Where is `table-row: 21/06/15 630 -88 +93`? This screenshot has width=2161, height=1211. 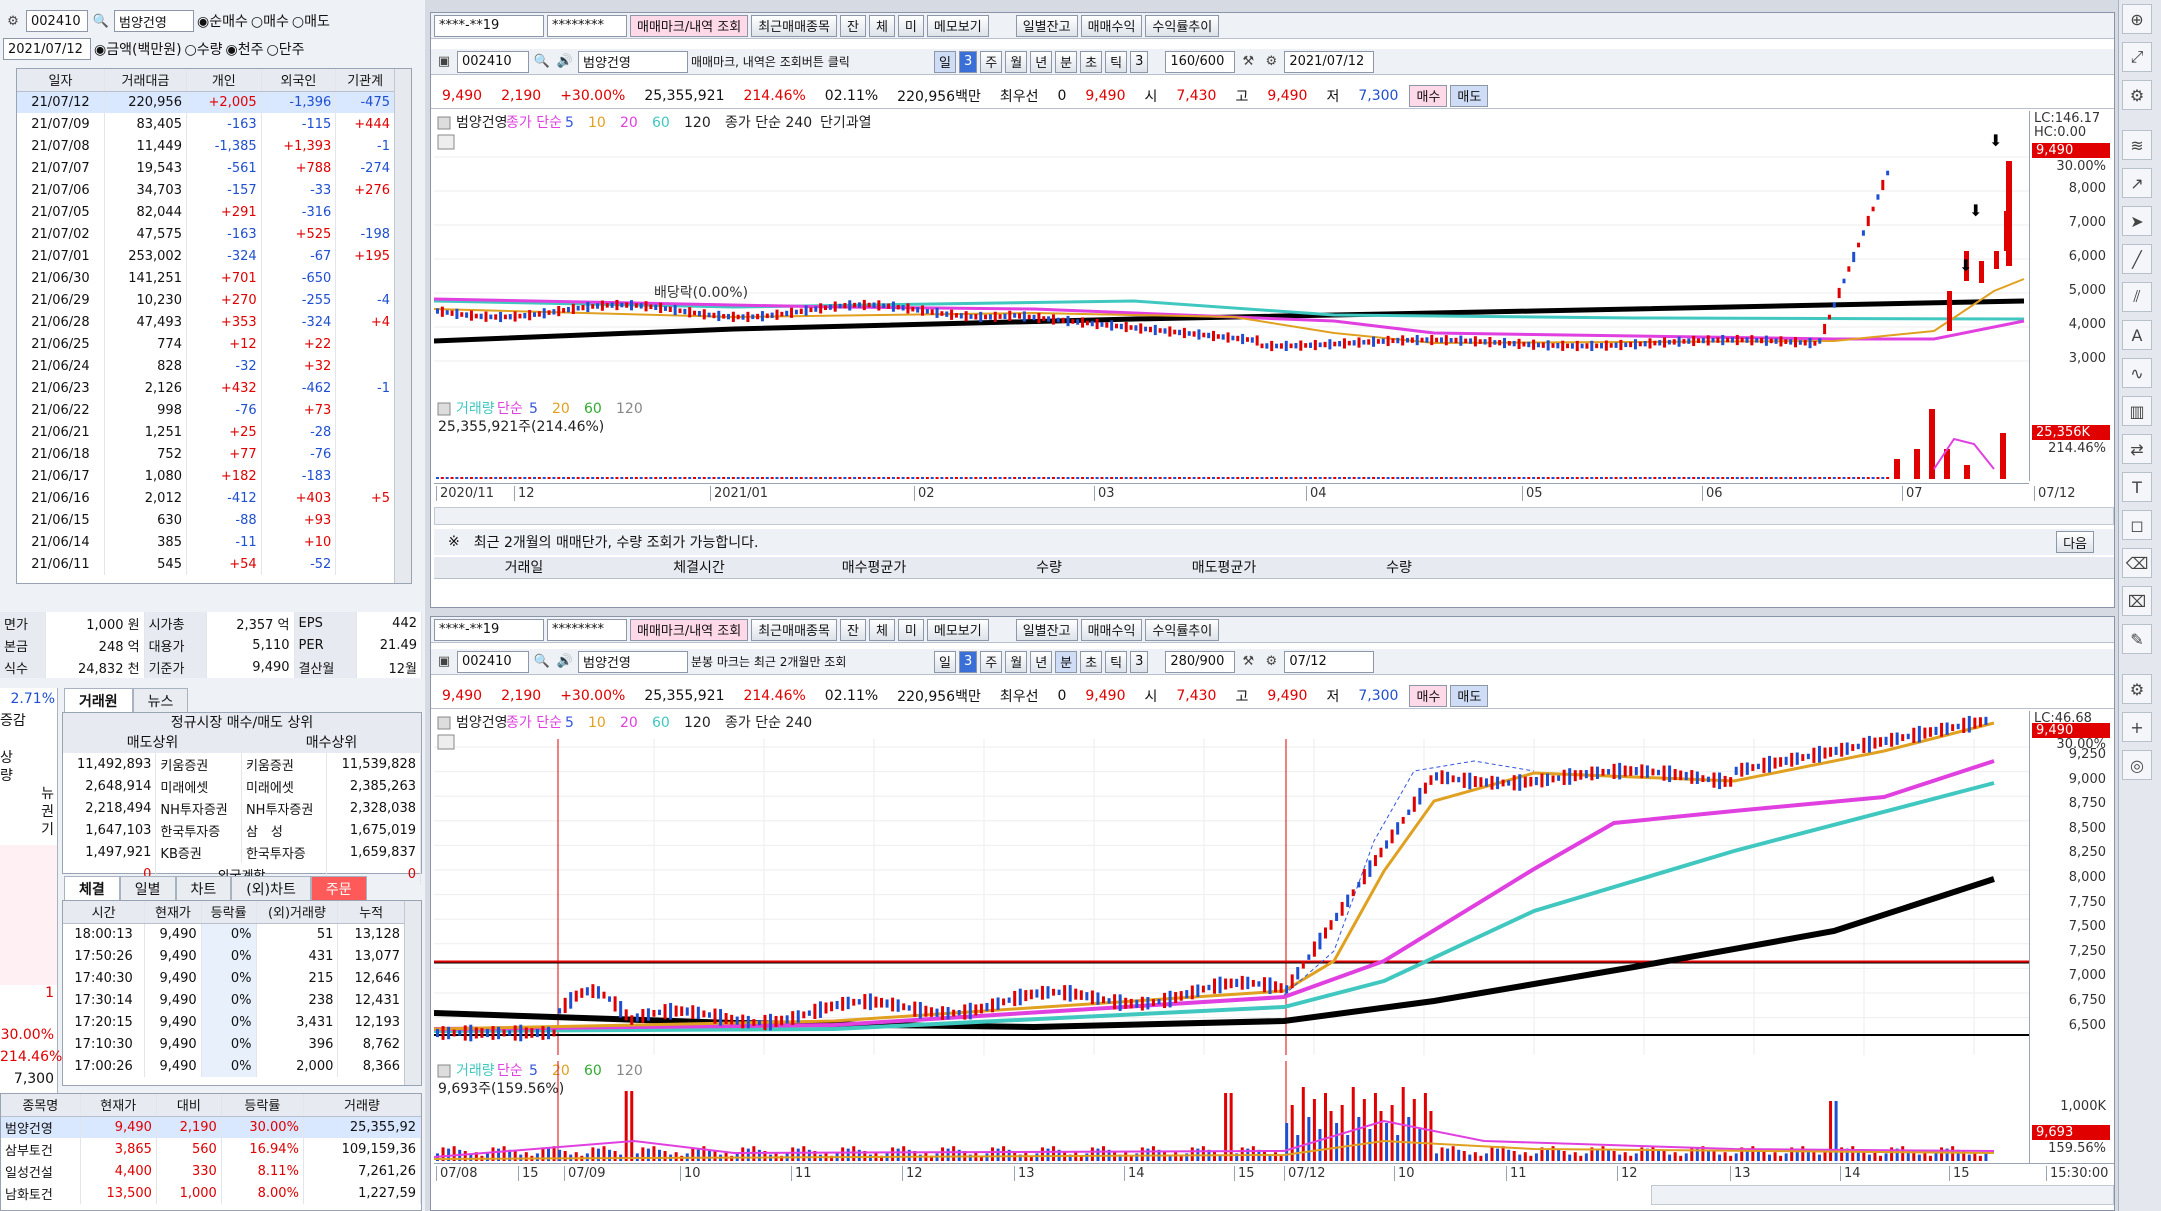
table-row: 21/06/15 630 -88 +93 is located at coordinates (206, 520).